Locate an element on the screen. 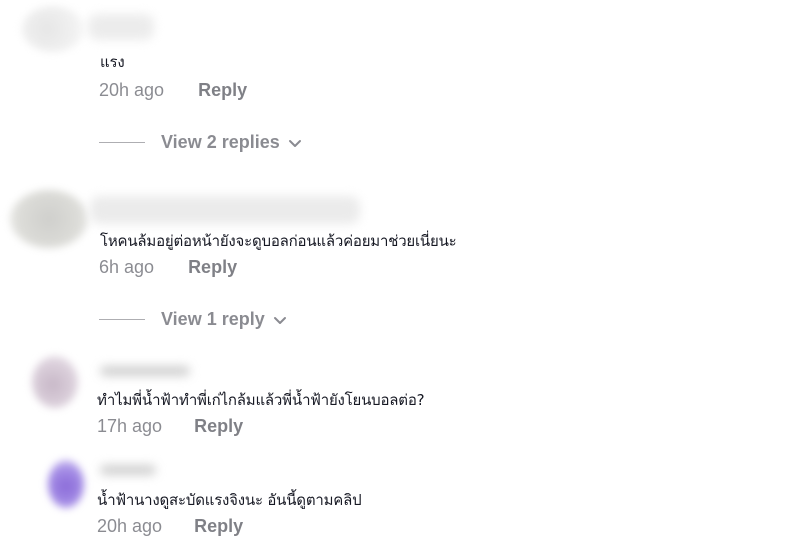  comment-time: 17h ago is located at coordinates (130, 426).